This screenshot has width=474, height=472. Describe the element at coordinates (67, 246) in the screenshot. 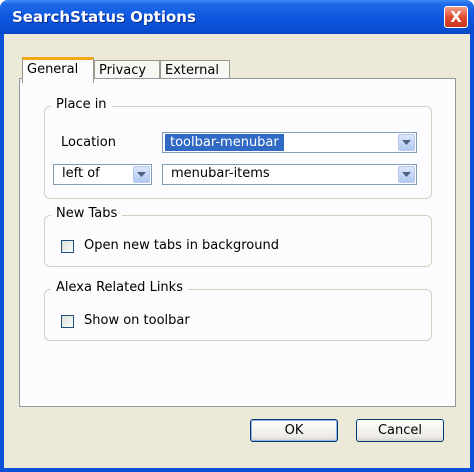

I see `open-in-background-checkbox` at that location.